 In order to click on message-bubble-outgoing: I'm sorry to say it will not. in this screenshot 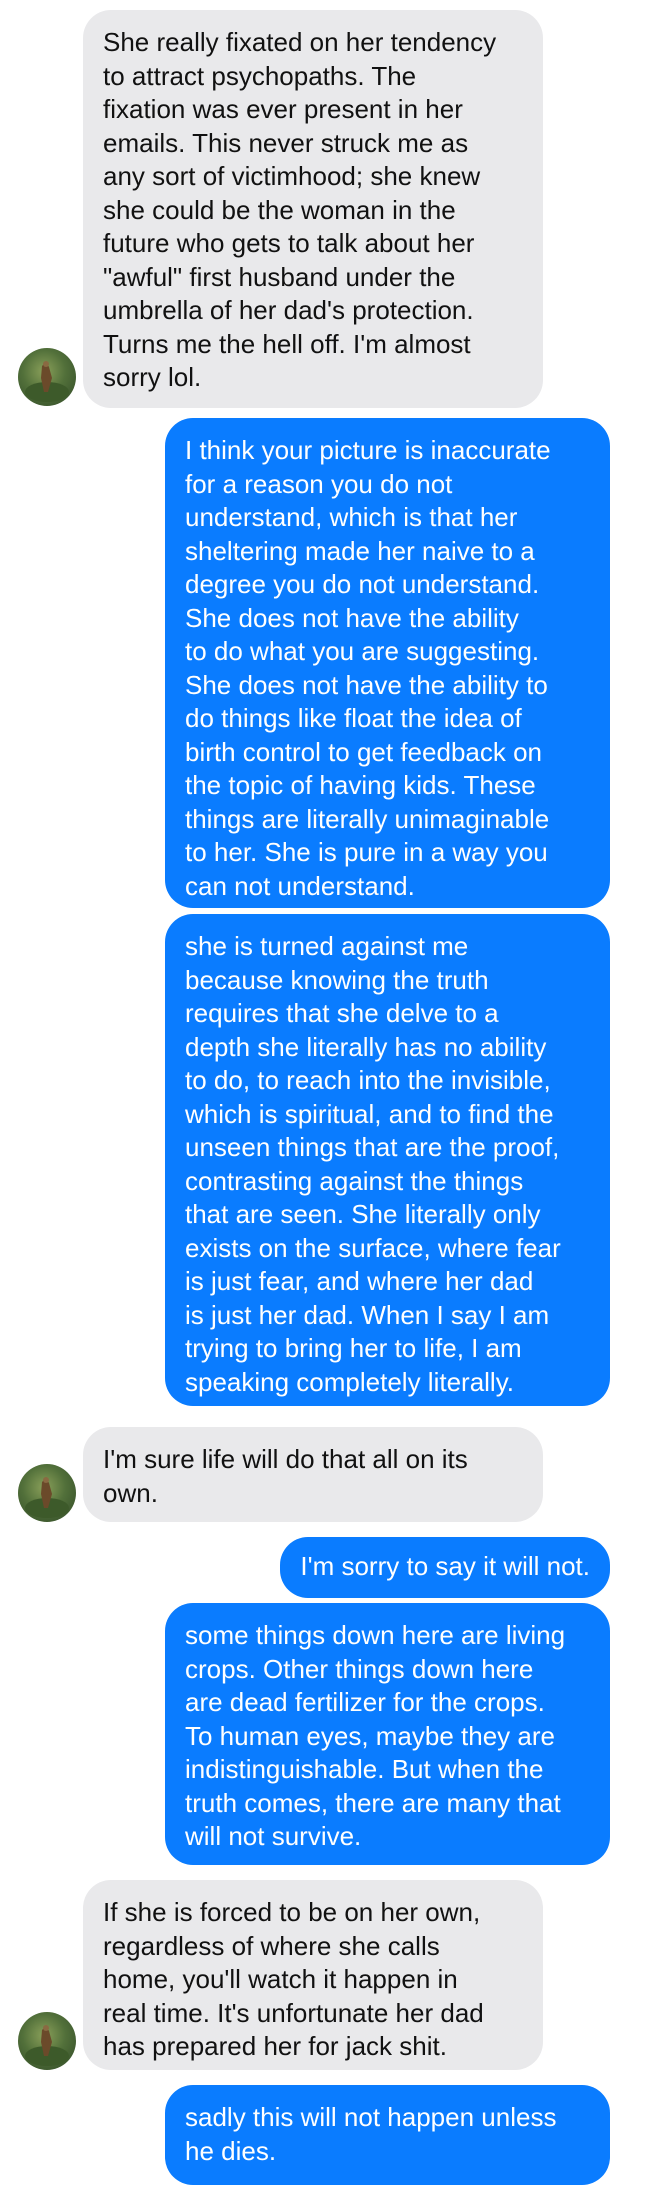, I will do `click(445, 1567)`.